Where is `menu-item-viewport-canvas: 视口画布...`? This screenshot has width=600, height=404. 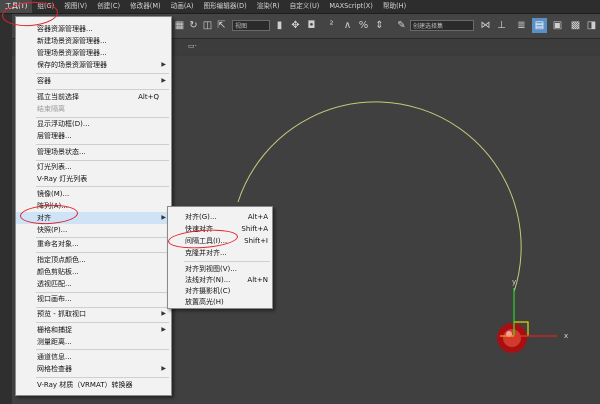 menu-item-viewport-canvas: 视口画布... is located at coordinates (93, 299).